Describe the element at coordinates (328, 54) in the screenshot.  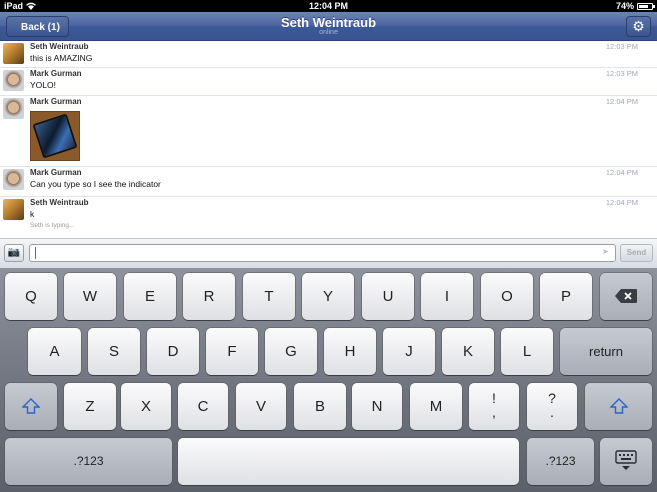
I see `message-row: Seth Weintraub this is AMAZING 12:03 PM` at that location.